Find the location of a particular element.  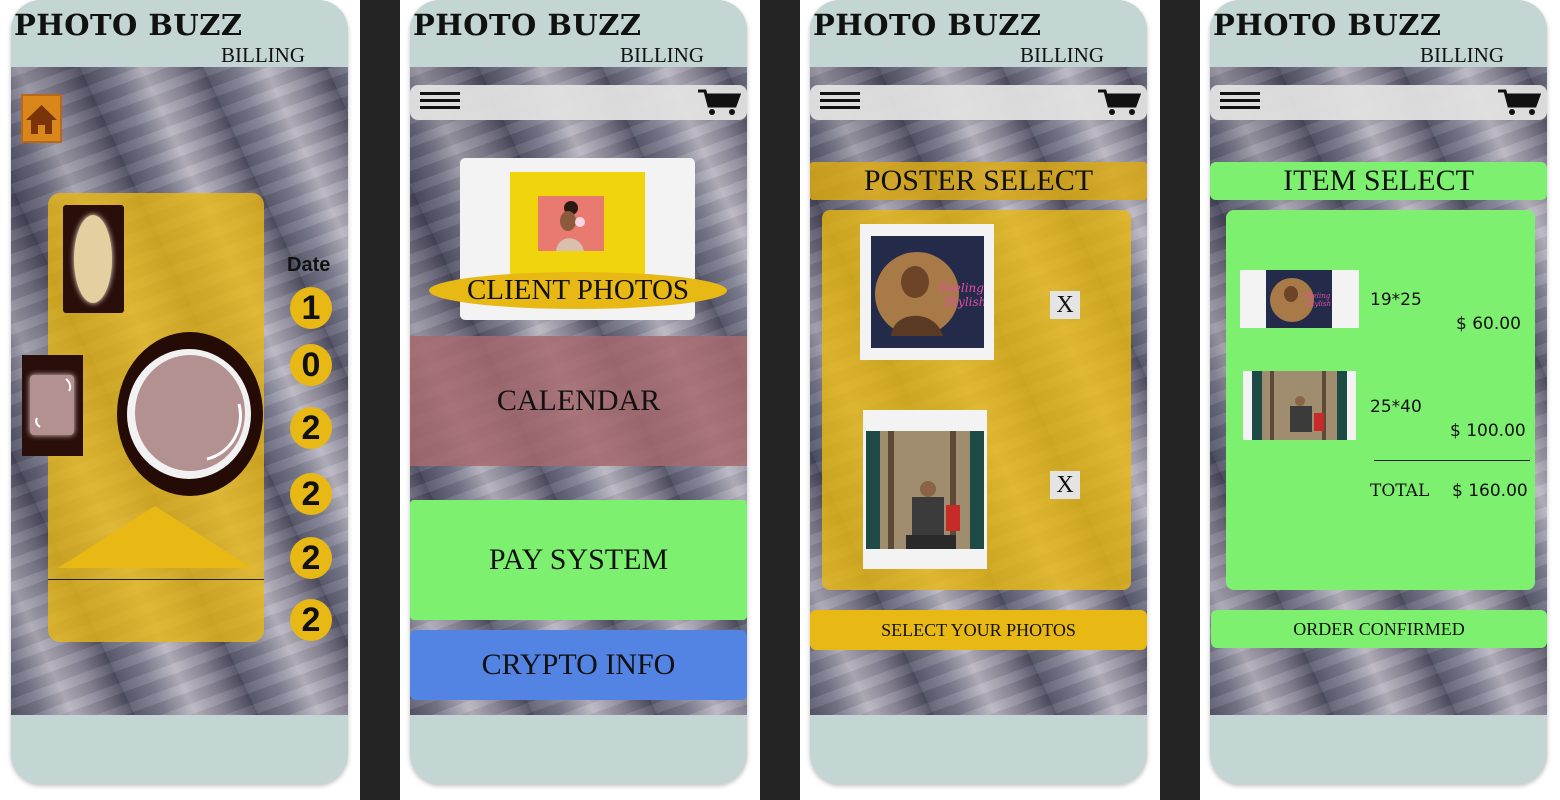

camera-side-panel is located at coordinates (52, 405).